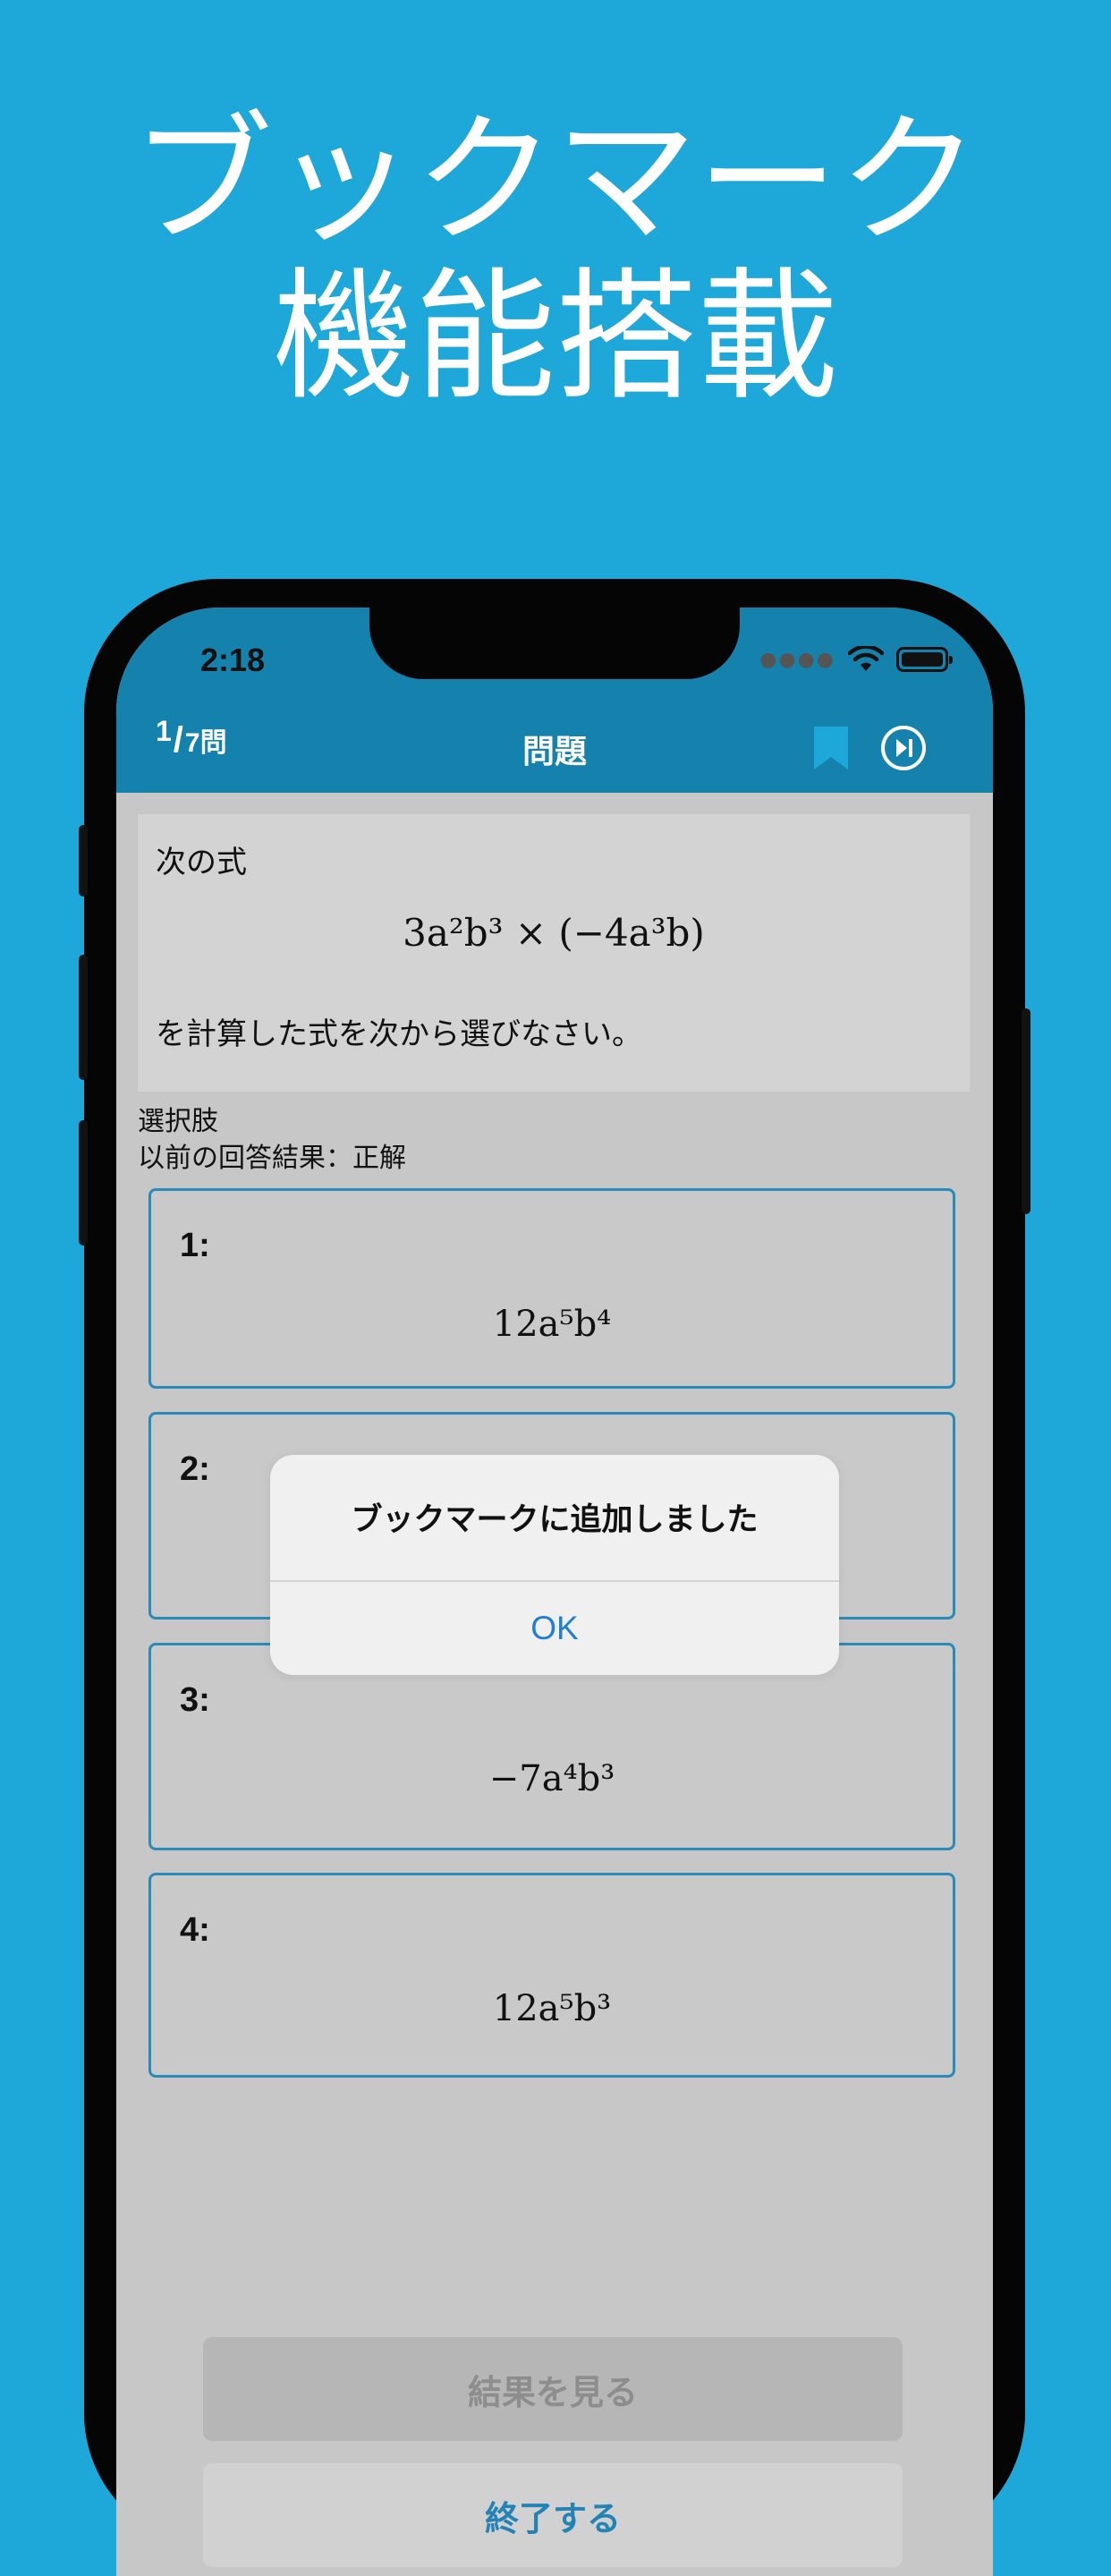 Image resolution: width=1111 pixels, height=2576 pixels. What do you see at coordinates (195, 1700) in the screenshot?
I see `choice-number: 3:` at bounding box center [195, 1700].